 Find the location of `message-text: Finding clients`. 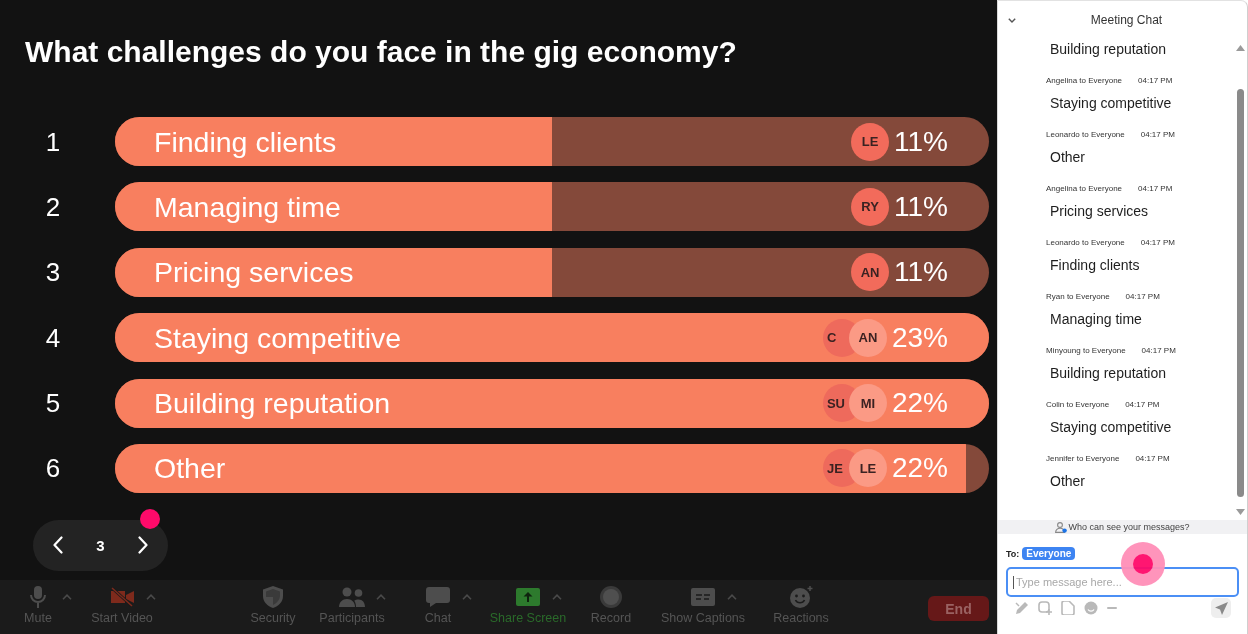

message-text: Finding clients is located at coordinates (1095, 265).